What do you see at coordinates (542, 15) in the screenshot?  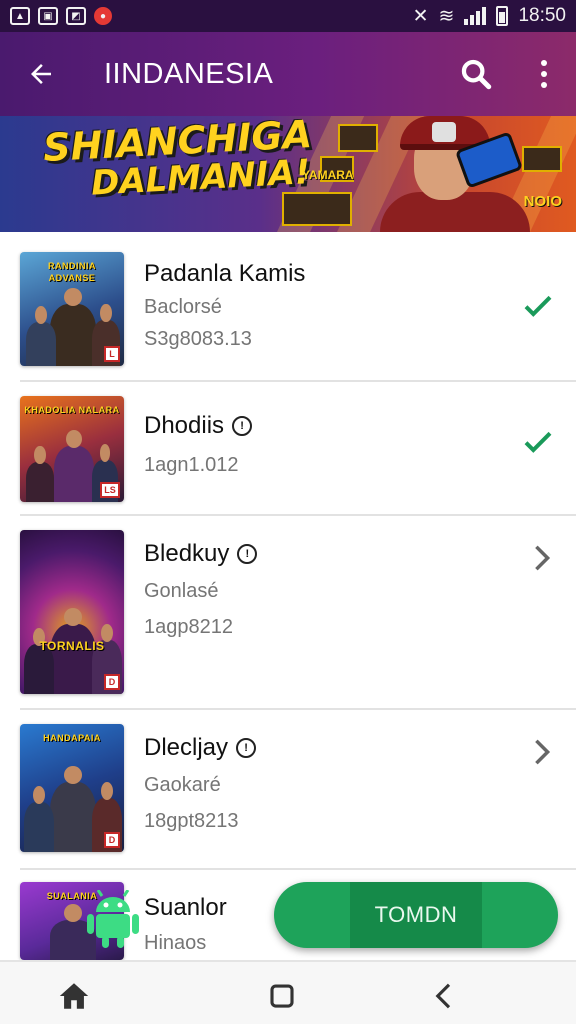 I see `status-time: 18:50` at bounding box center [542, 15].